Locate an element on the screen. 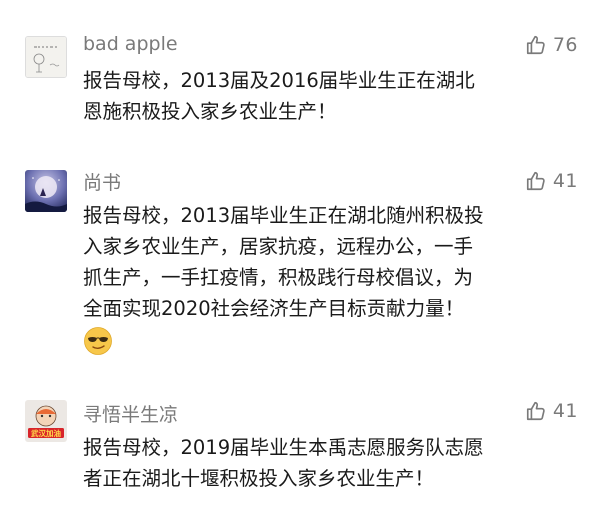  like-count: 76 is located at coordinates (565, 45).